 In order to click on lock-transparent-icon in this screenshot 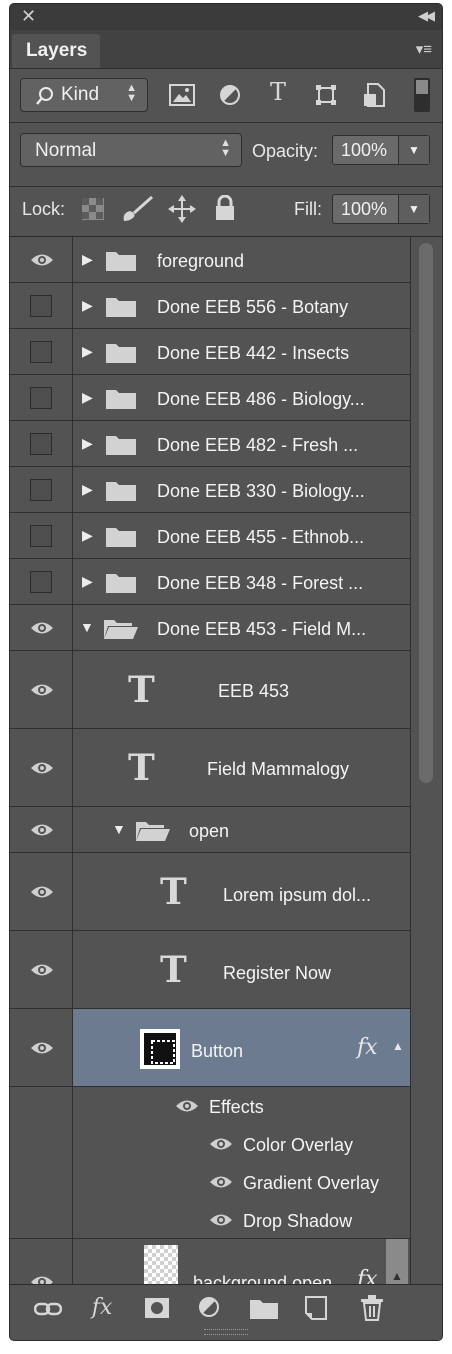, I will do `click(93, 209)`.